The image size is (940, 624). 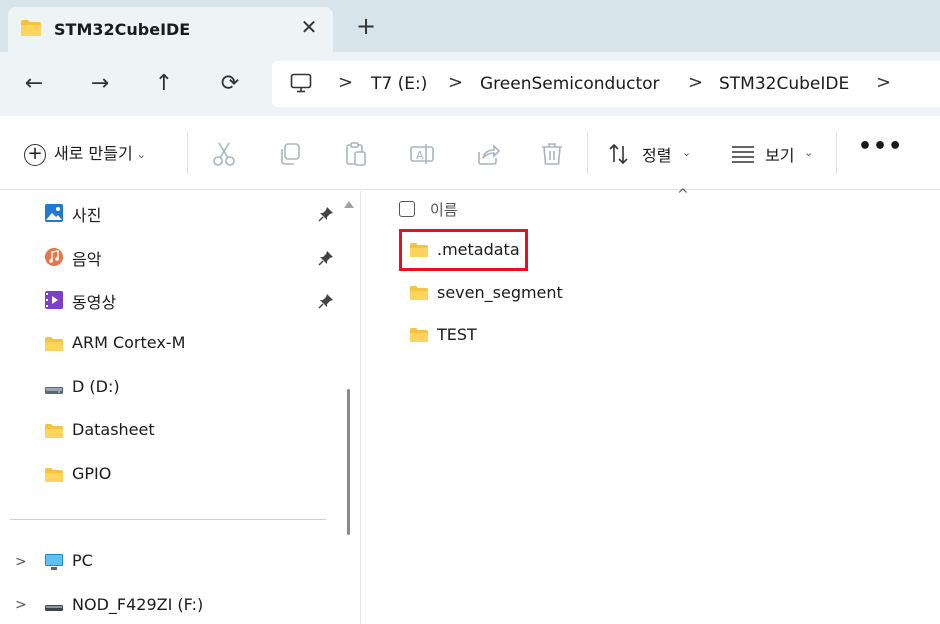 I want to click on sidebar-item-label: 사진, so click(x=87, y=215).